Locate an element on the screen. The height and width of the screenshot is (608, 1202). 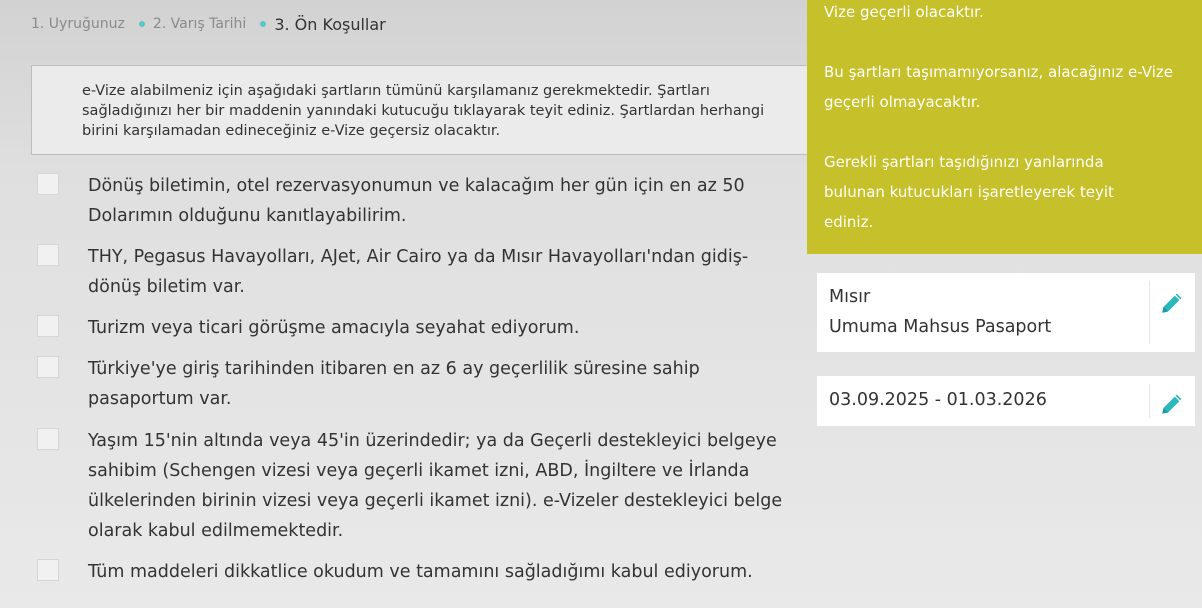
dates-summary-card: 03.09.2025 - 01.03.2026 is located at coordinates (1006, 401).